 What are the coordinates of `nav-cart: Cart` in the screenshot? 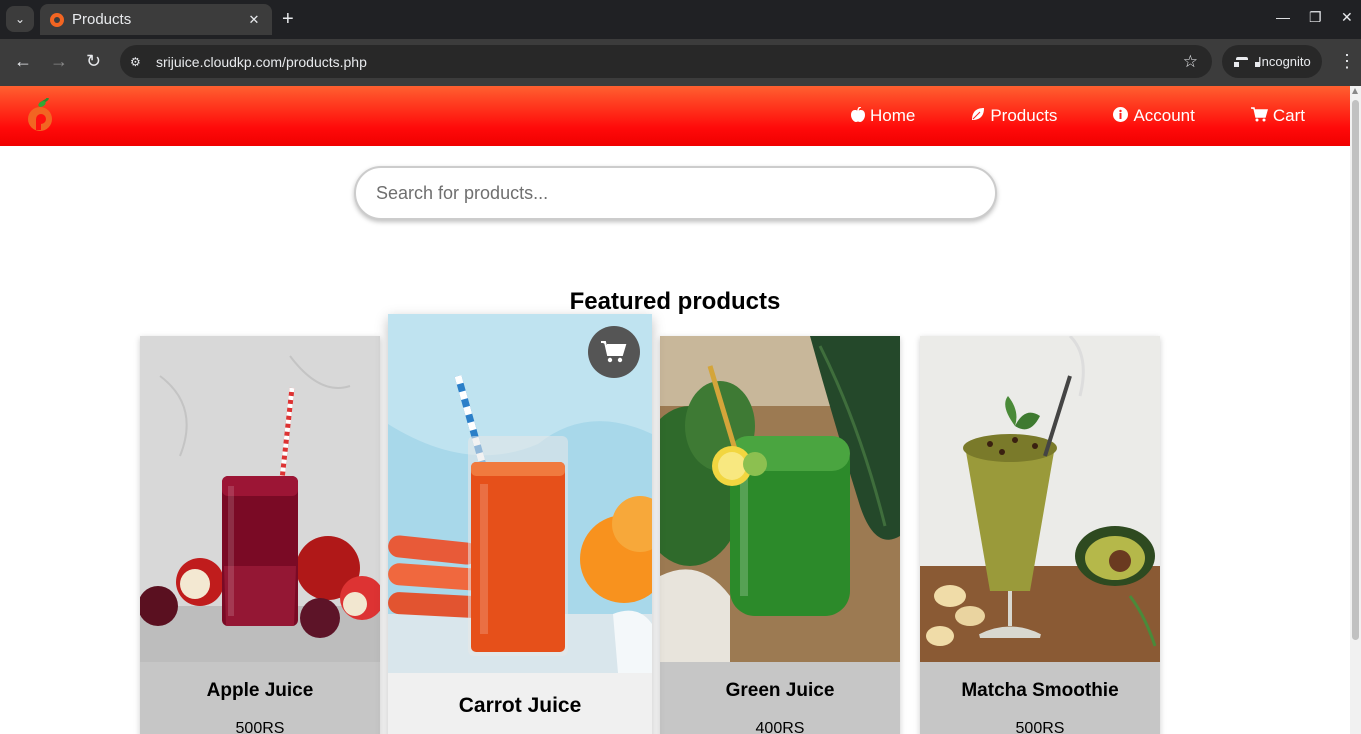 It's located at (1277, 116).